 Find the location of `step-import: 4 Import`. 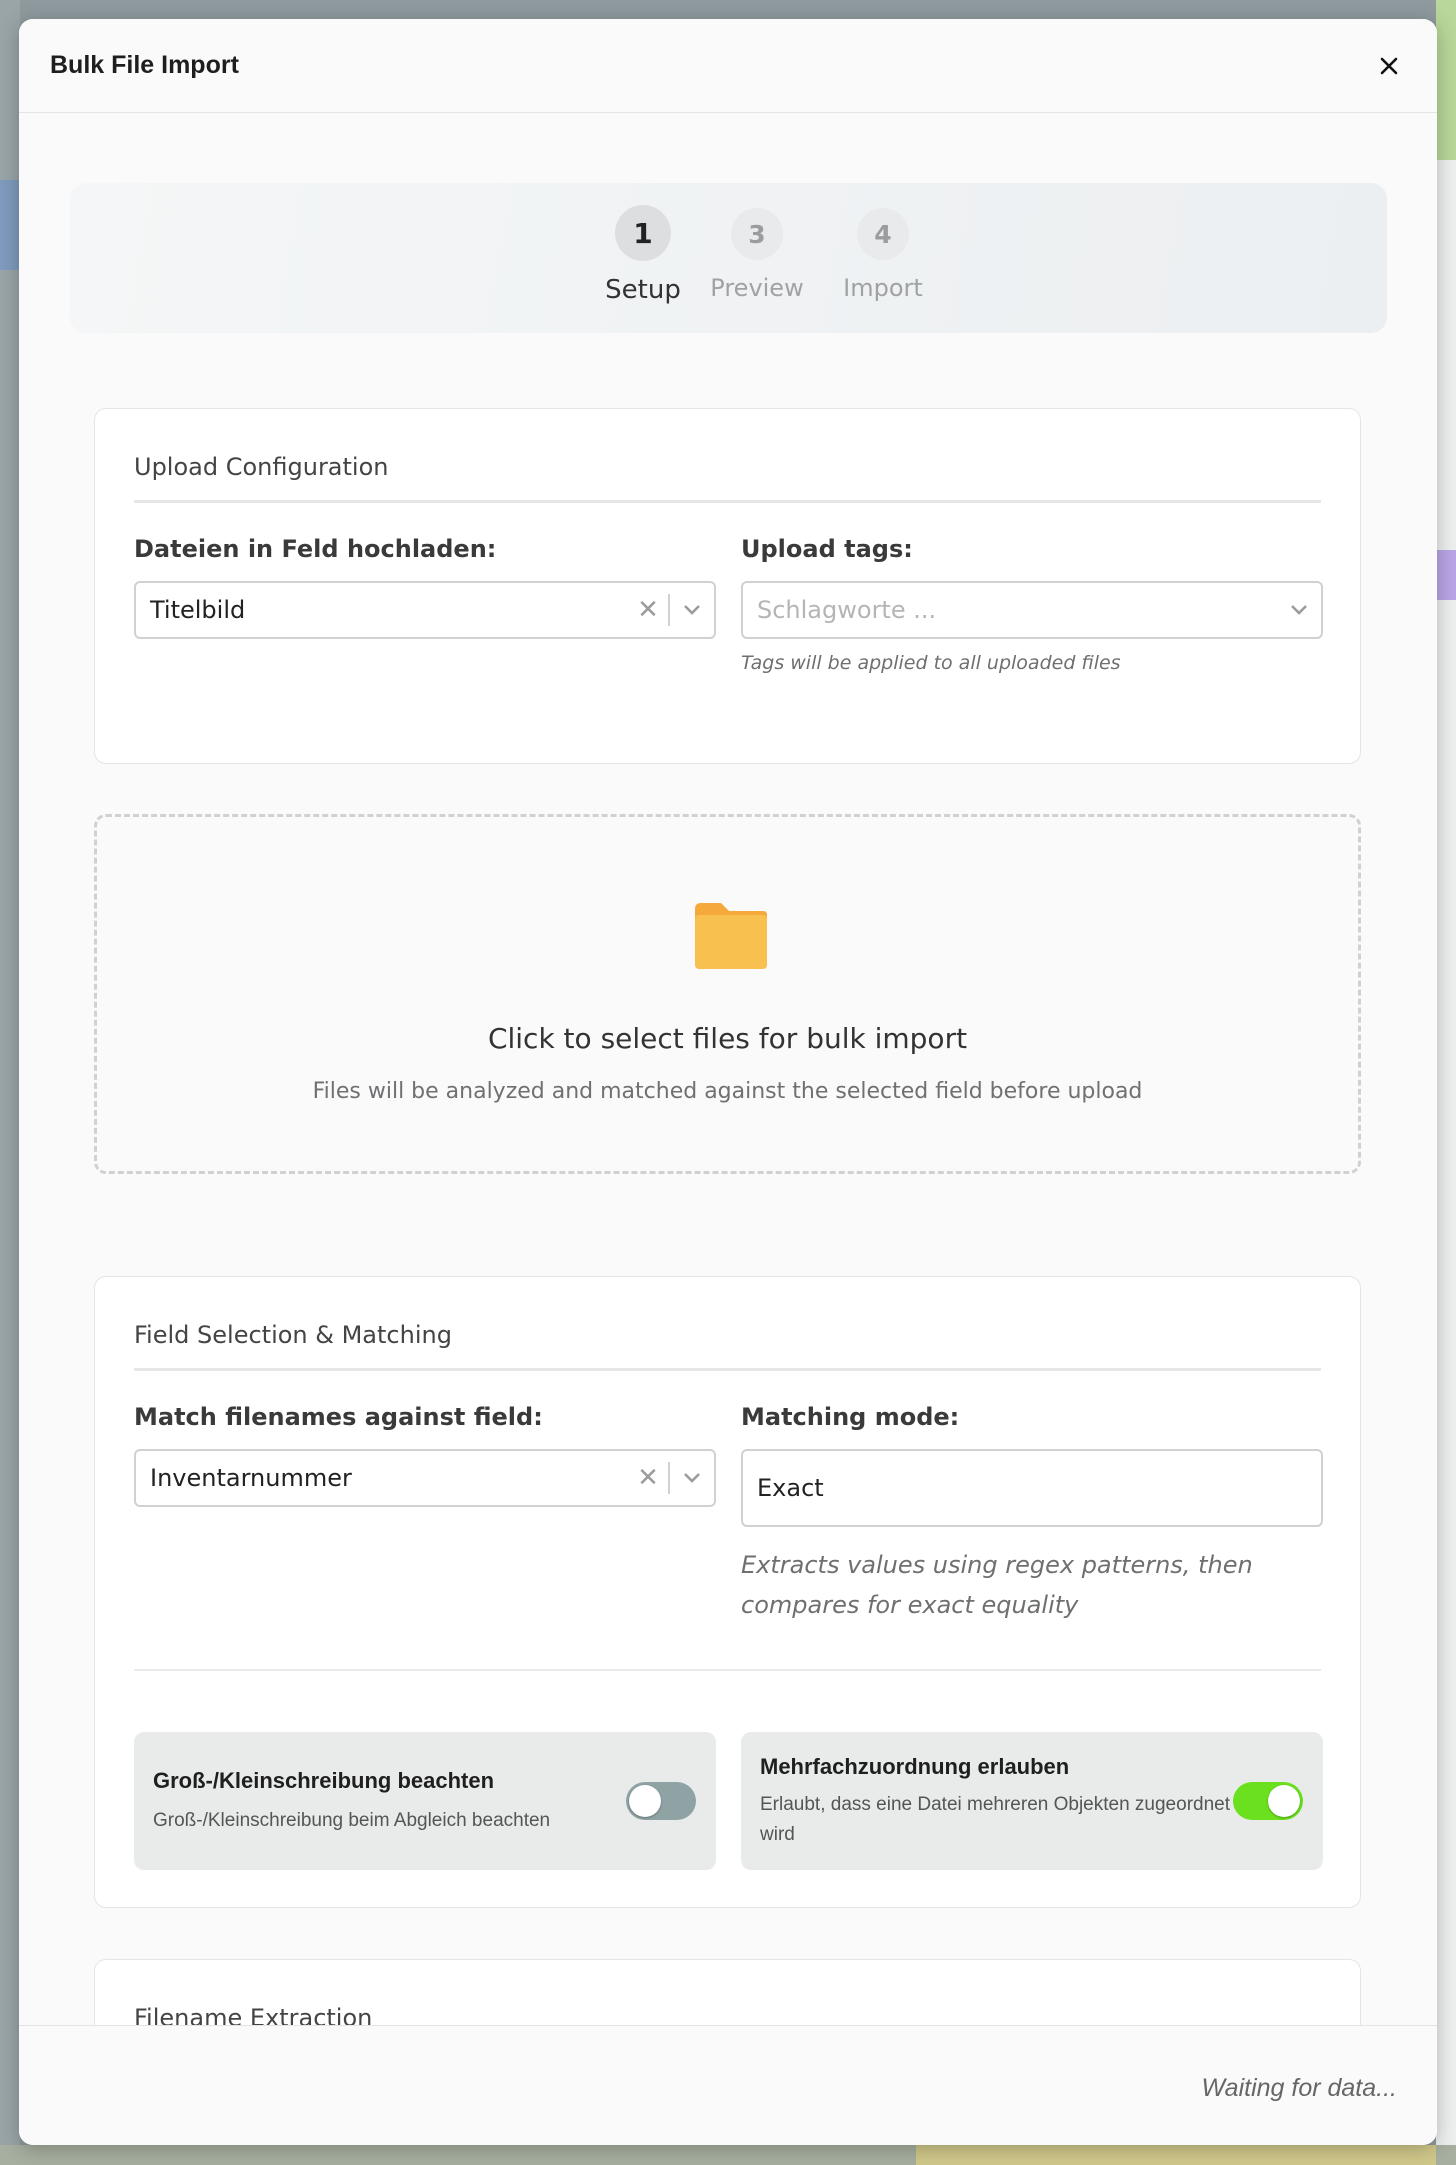

step-import: 4 Import is located at coordinates (883, 255).